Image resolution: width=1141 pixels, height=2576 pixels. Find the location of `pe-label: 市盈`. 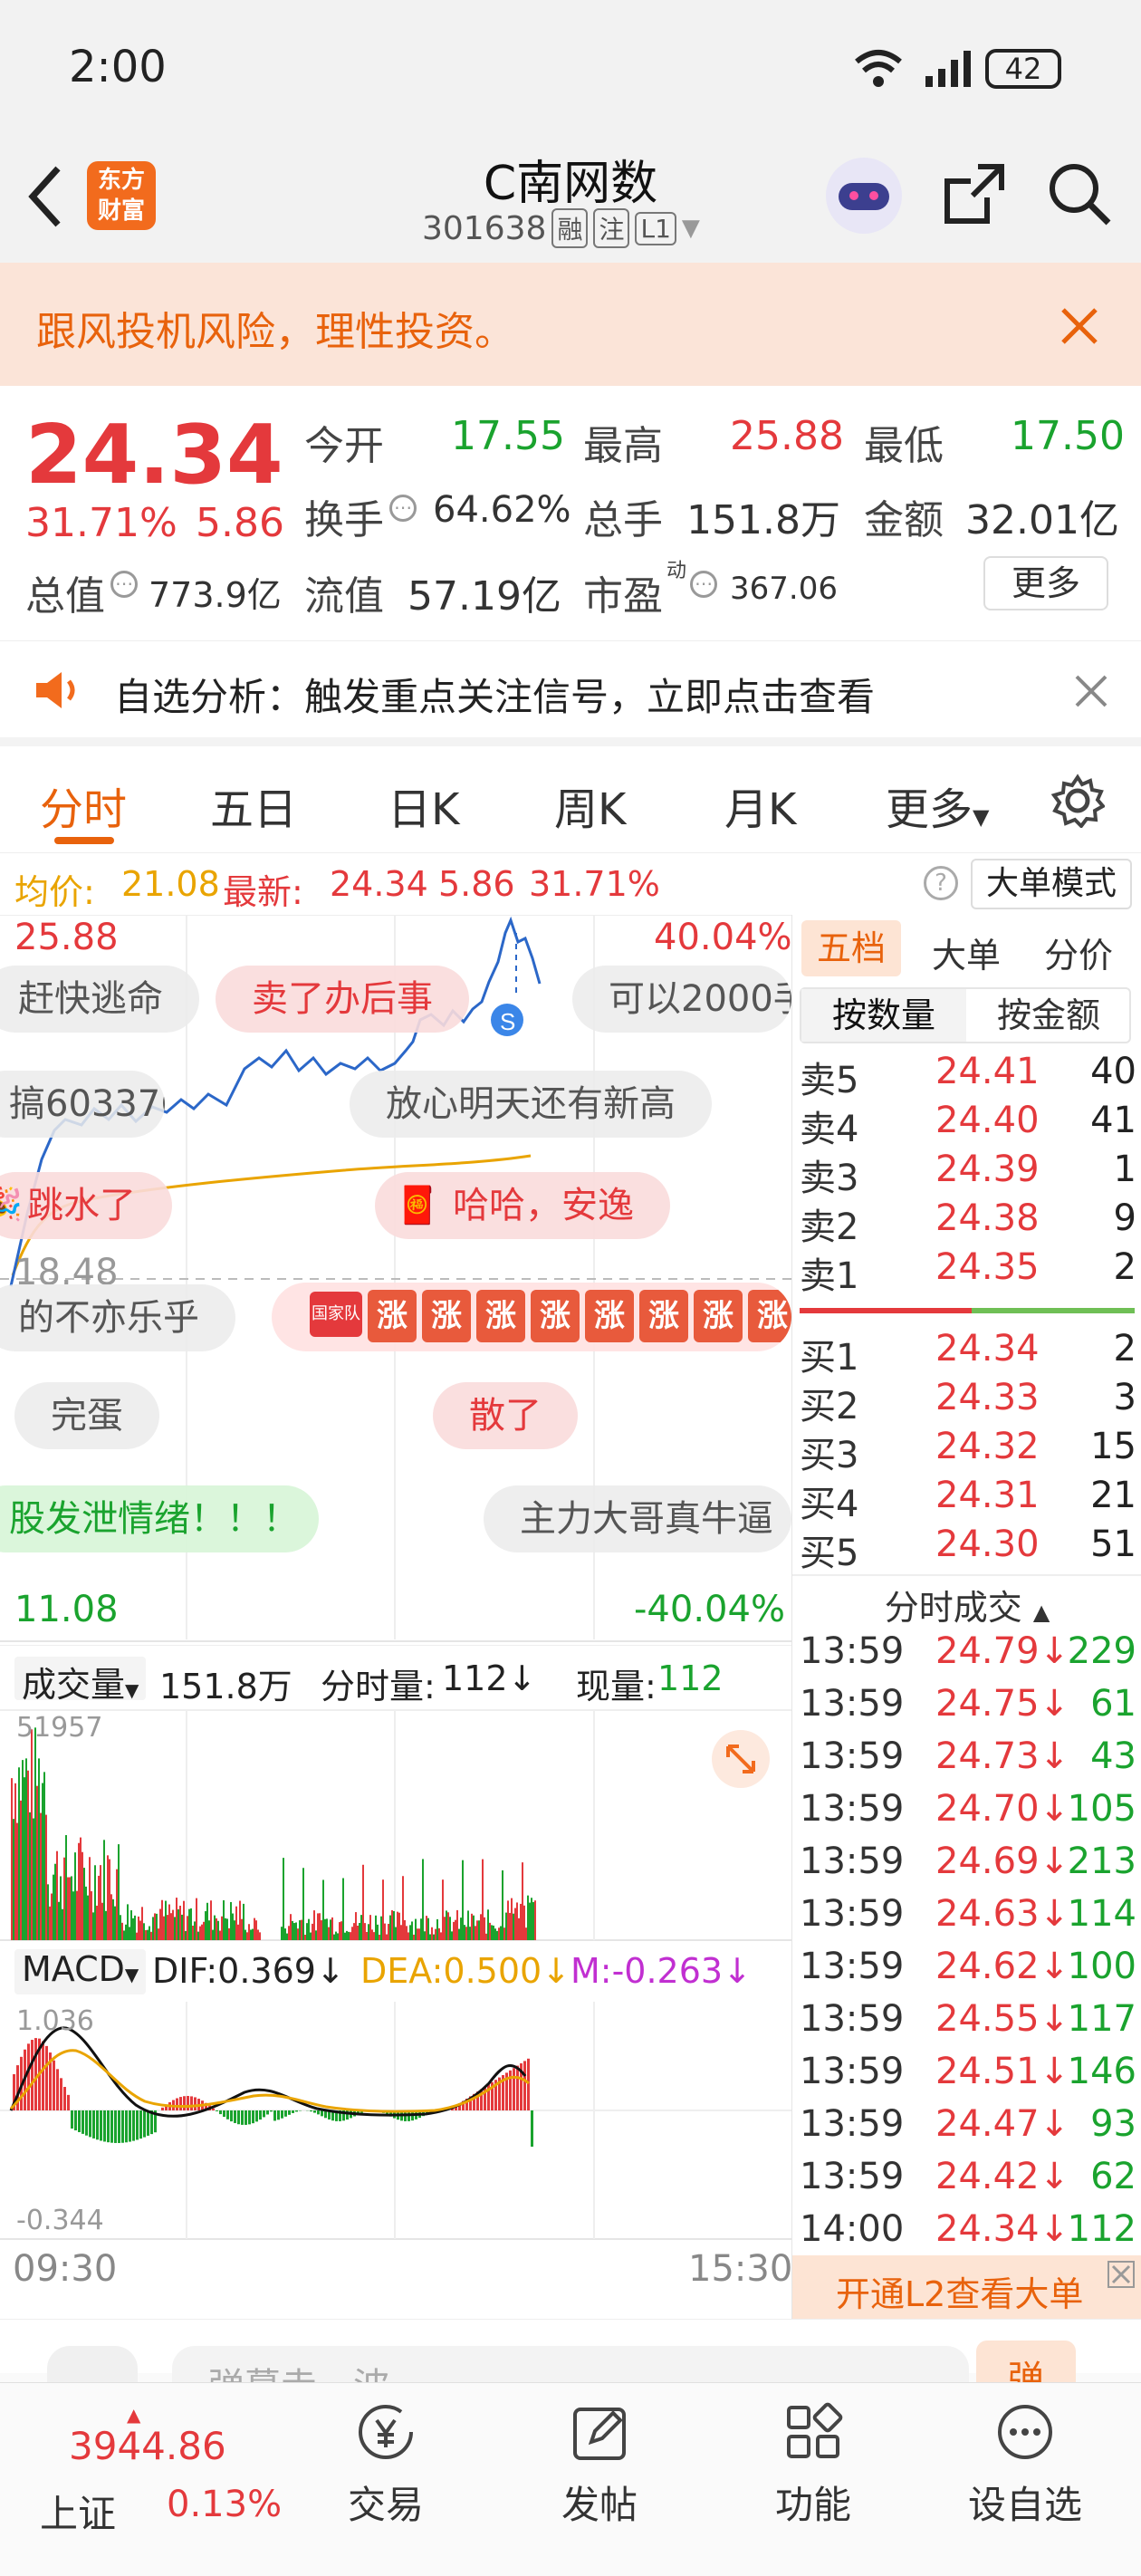

pe-label: 市盈 is located at coordinates (623, 596).